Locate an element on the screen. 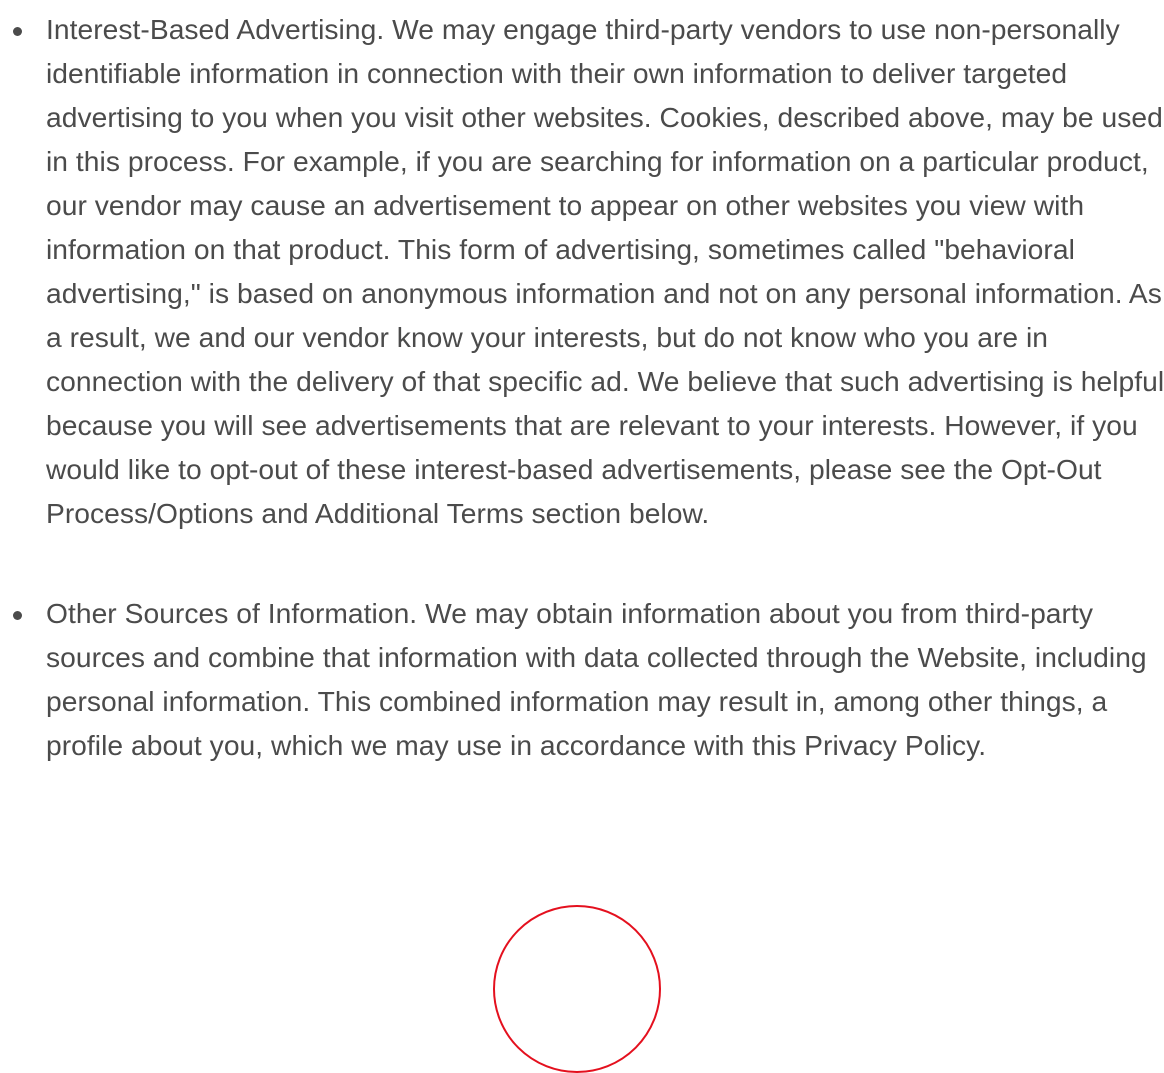 Image resolution: width=1164 pixels, height=1073 pixels. floating-circle-button is located at coordinates (577, 989).